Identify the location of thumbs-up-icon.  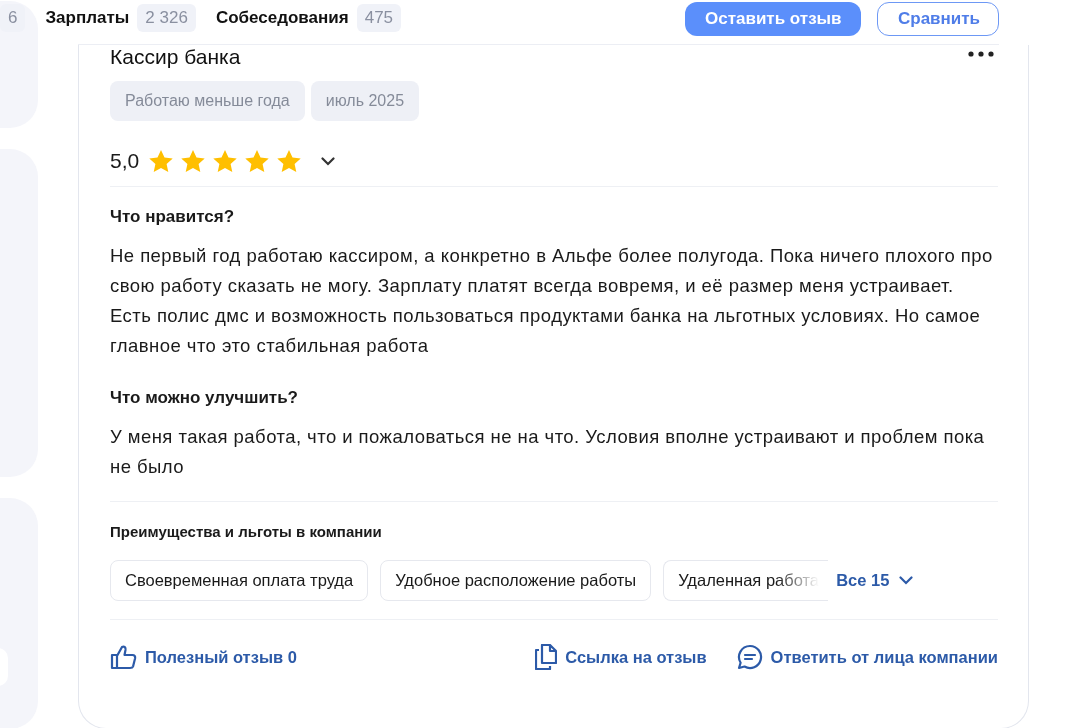
(123, 657).